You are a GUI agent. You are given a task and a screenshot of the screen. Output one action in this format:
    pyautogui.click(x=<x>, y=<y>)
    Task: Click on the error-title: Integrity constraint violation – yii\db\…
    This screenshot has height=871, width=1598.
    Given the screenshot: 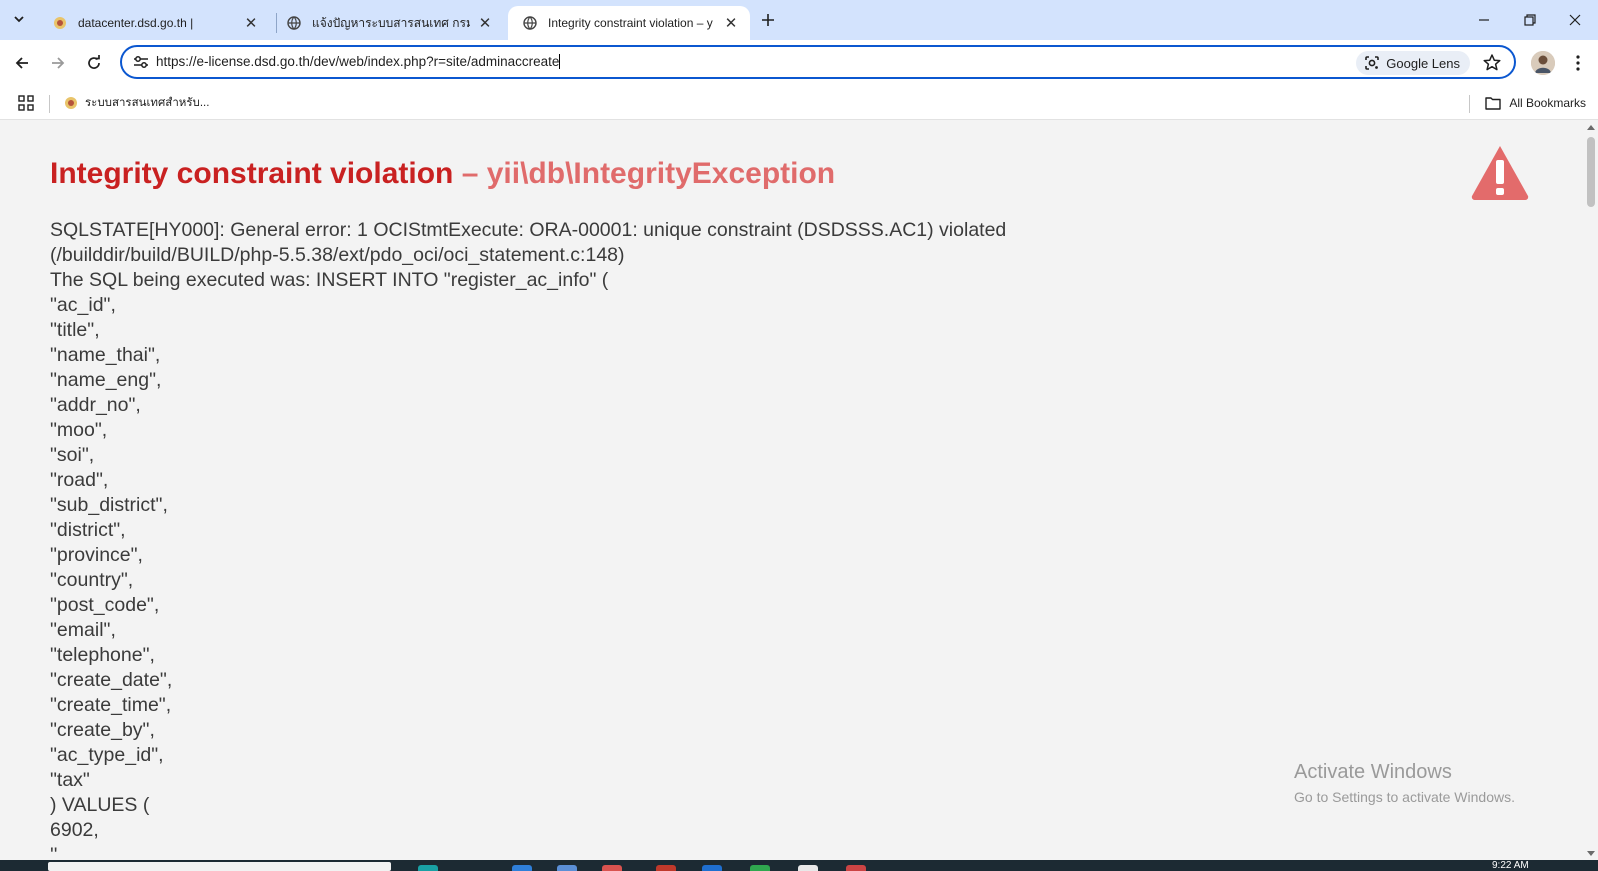 What is the action you would take?
    pyautogui.click(x=442, y=174)
    